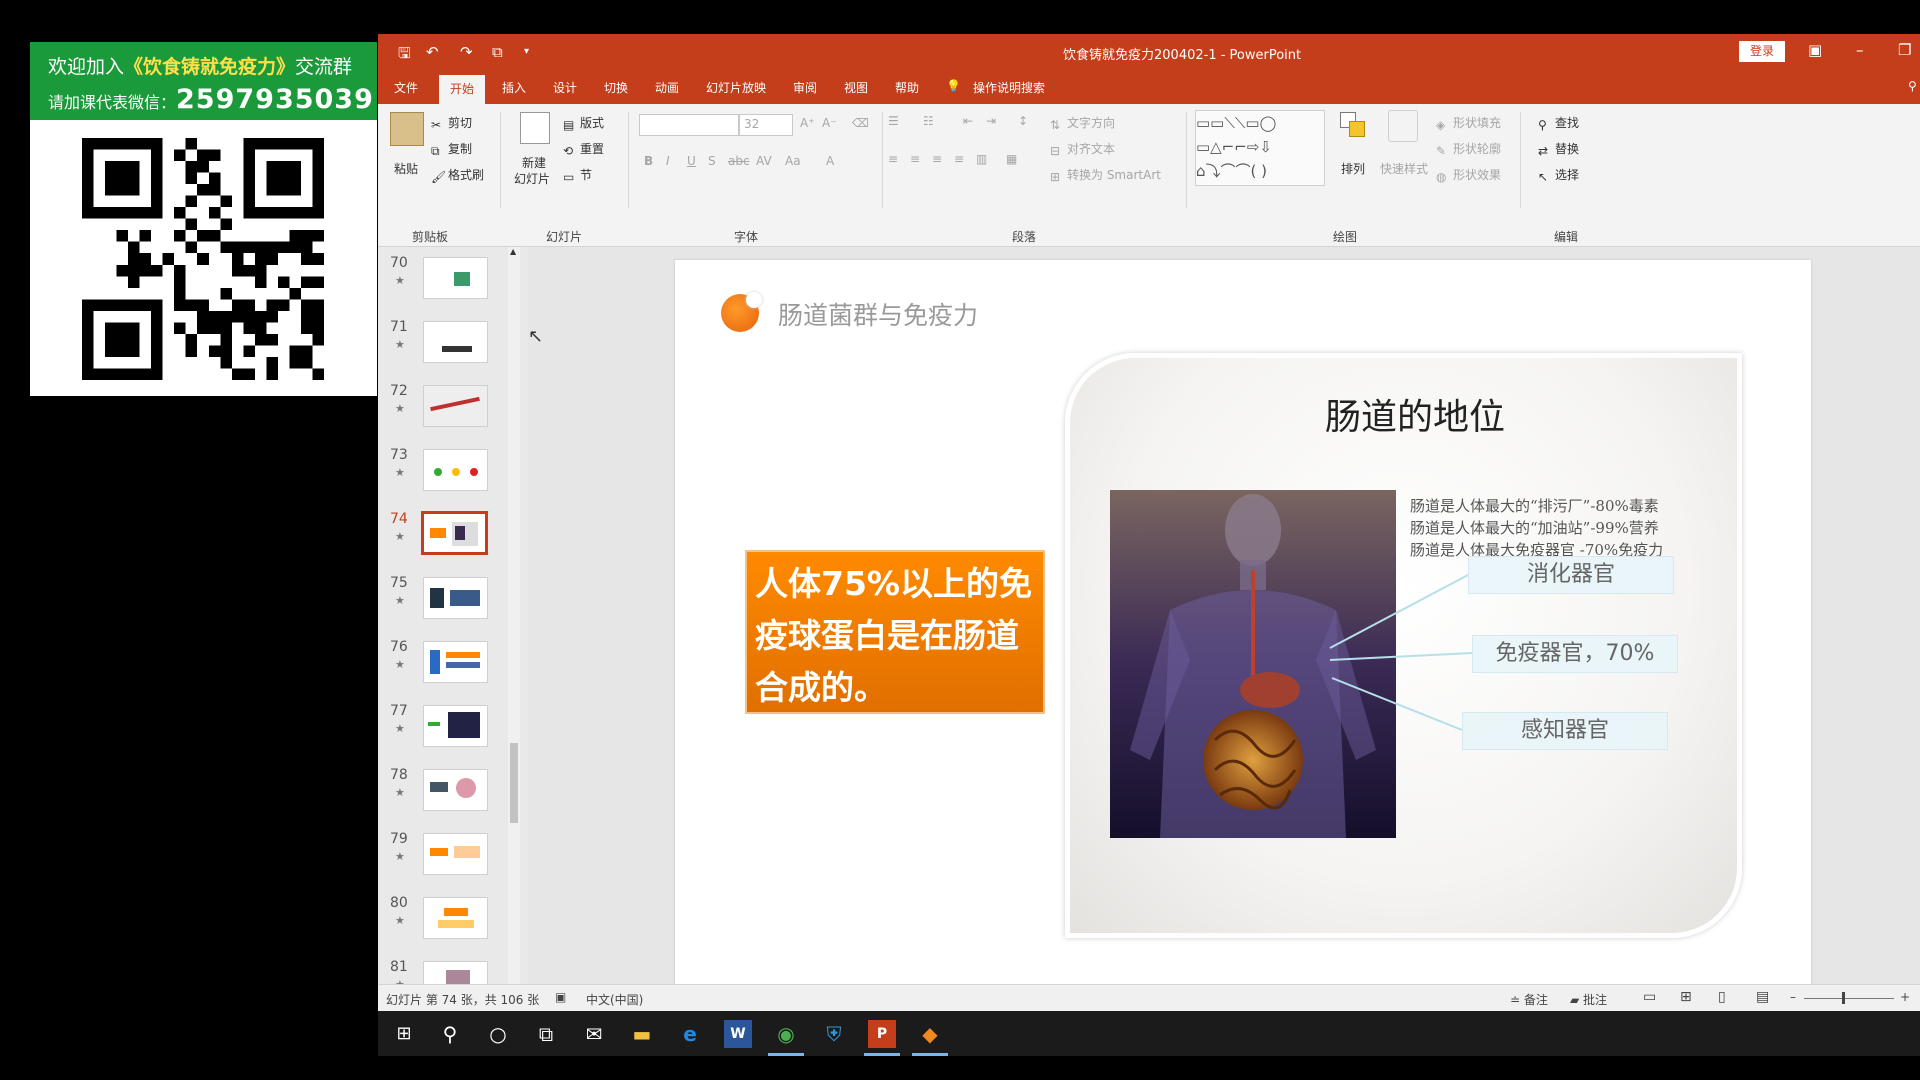 This screenshot has height=1080, width=1920. I want to click on restore-icon: ❐, so click(1904, 50).